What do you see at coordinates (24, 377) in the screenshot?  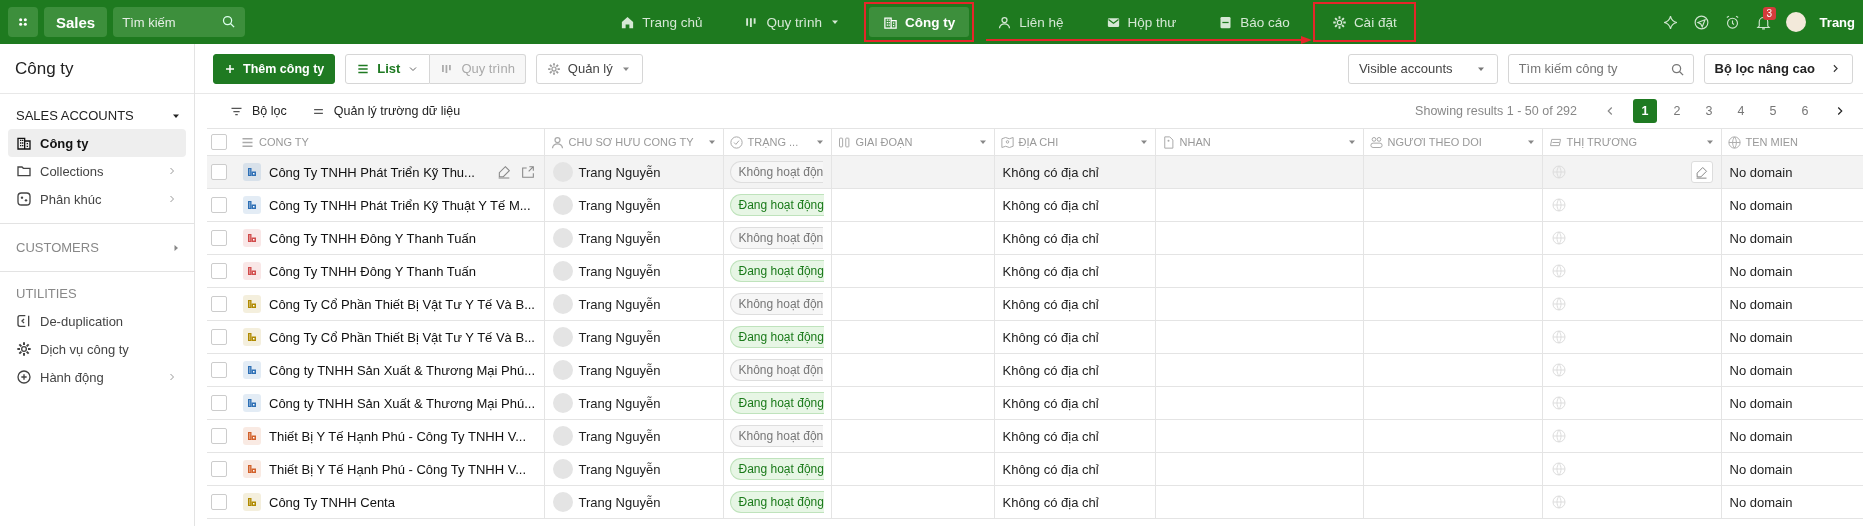 I see `plus-icon` at bounding box center [24, 377].